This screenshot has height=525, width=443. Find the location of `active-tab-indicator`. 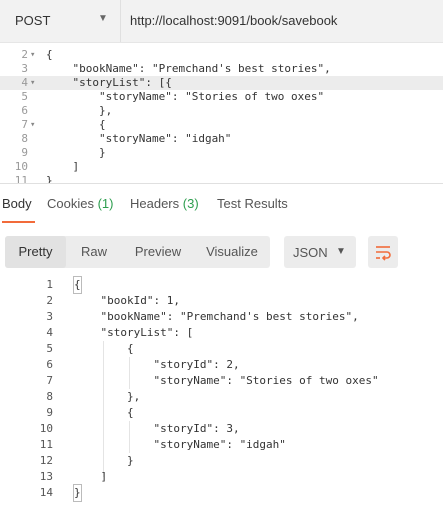

active-tab-indicator is located at coordinates (18, 222).